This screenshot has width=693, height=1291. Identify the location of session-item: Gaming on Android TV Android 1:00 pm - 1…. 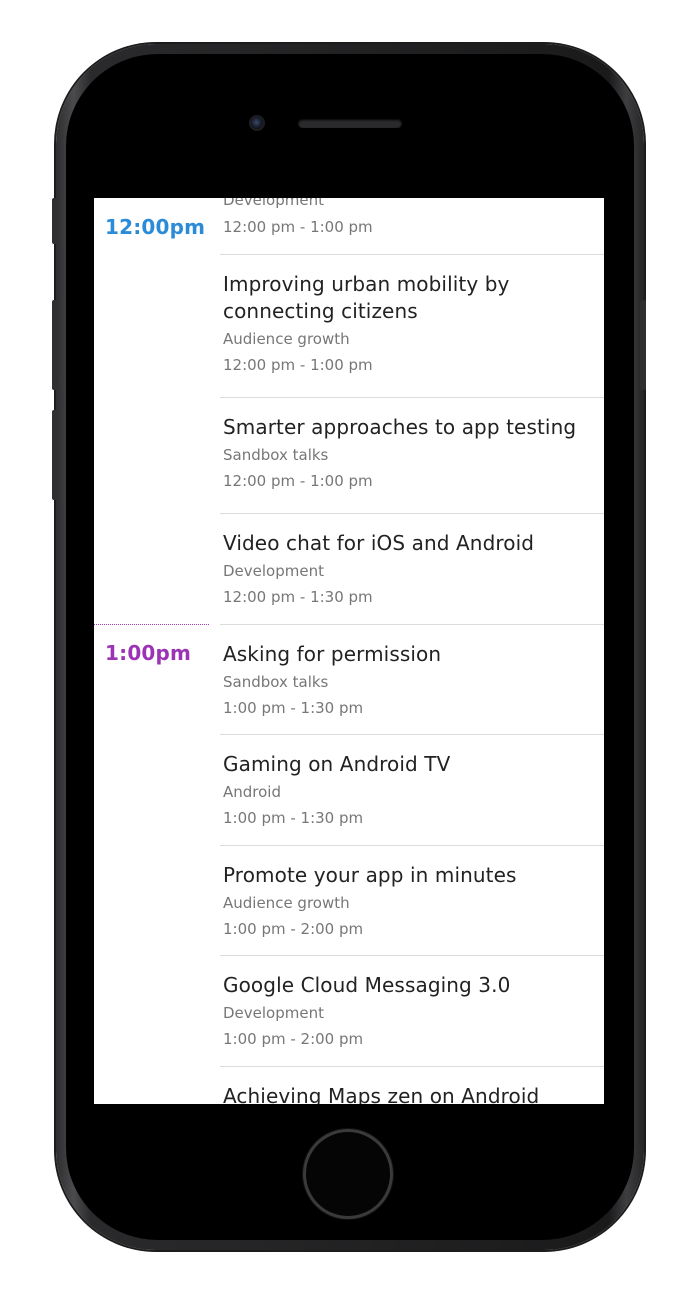
(412, 790).